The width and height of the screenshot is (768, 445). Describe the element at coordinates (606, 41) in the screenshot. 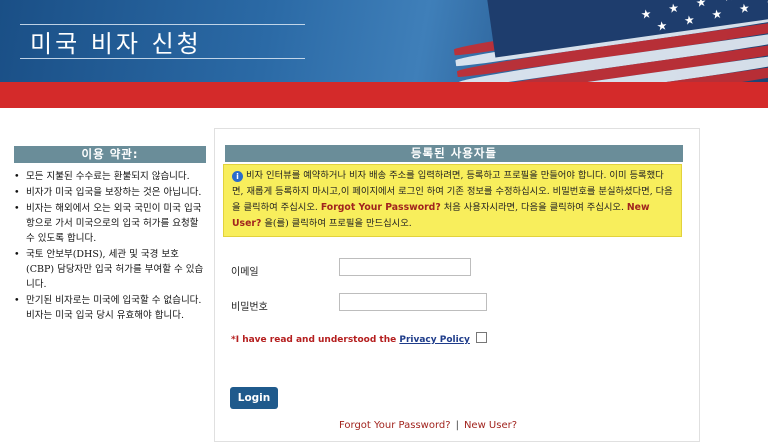

I see `flag-graphic: ★ ★ ★ ★ ★ ★ ★ ★ ★ ★ ★ ★` at that location.